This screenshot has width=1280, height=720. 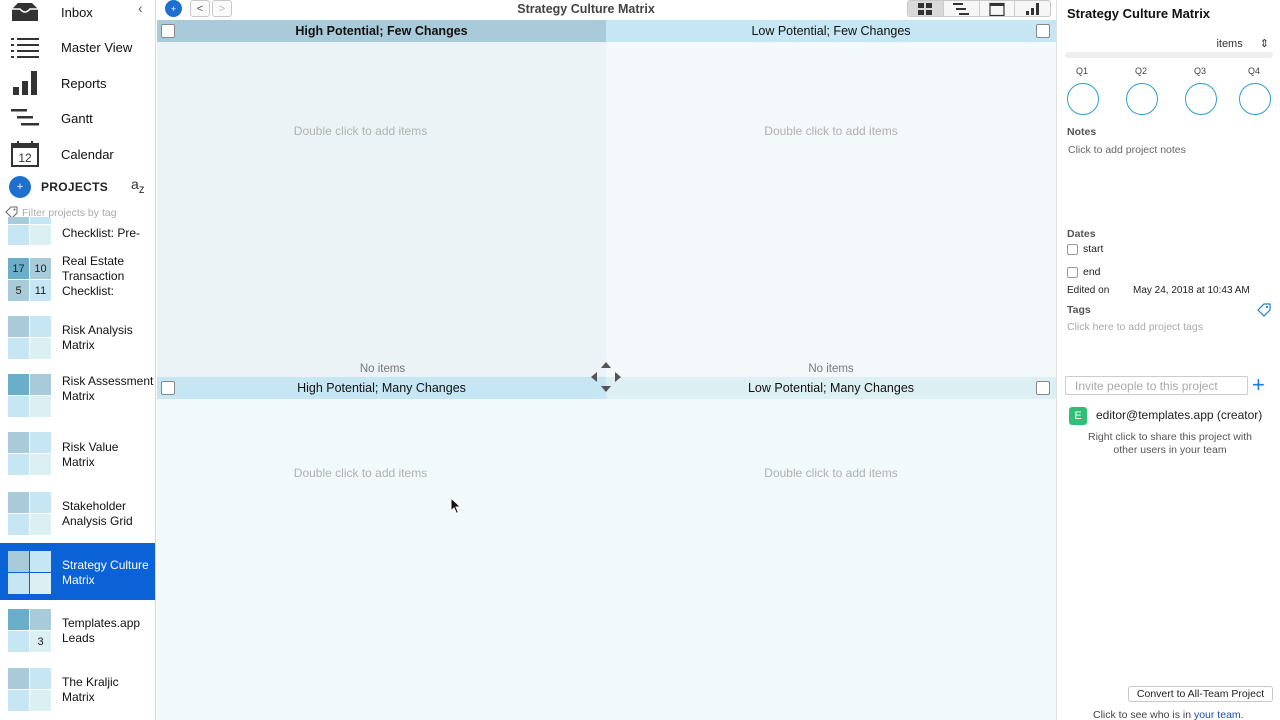 What do you see at coordinates (1088, 290) in the screenshot?
I see `edited-label: Edited on` at bounding box center [1088, 290].